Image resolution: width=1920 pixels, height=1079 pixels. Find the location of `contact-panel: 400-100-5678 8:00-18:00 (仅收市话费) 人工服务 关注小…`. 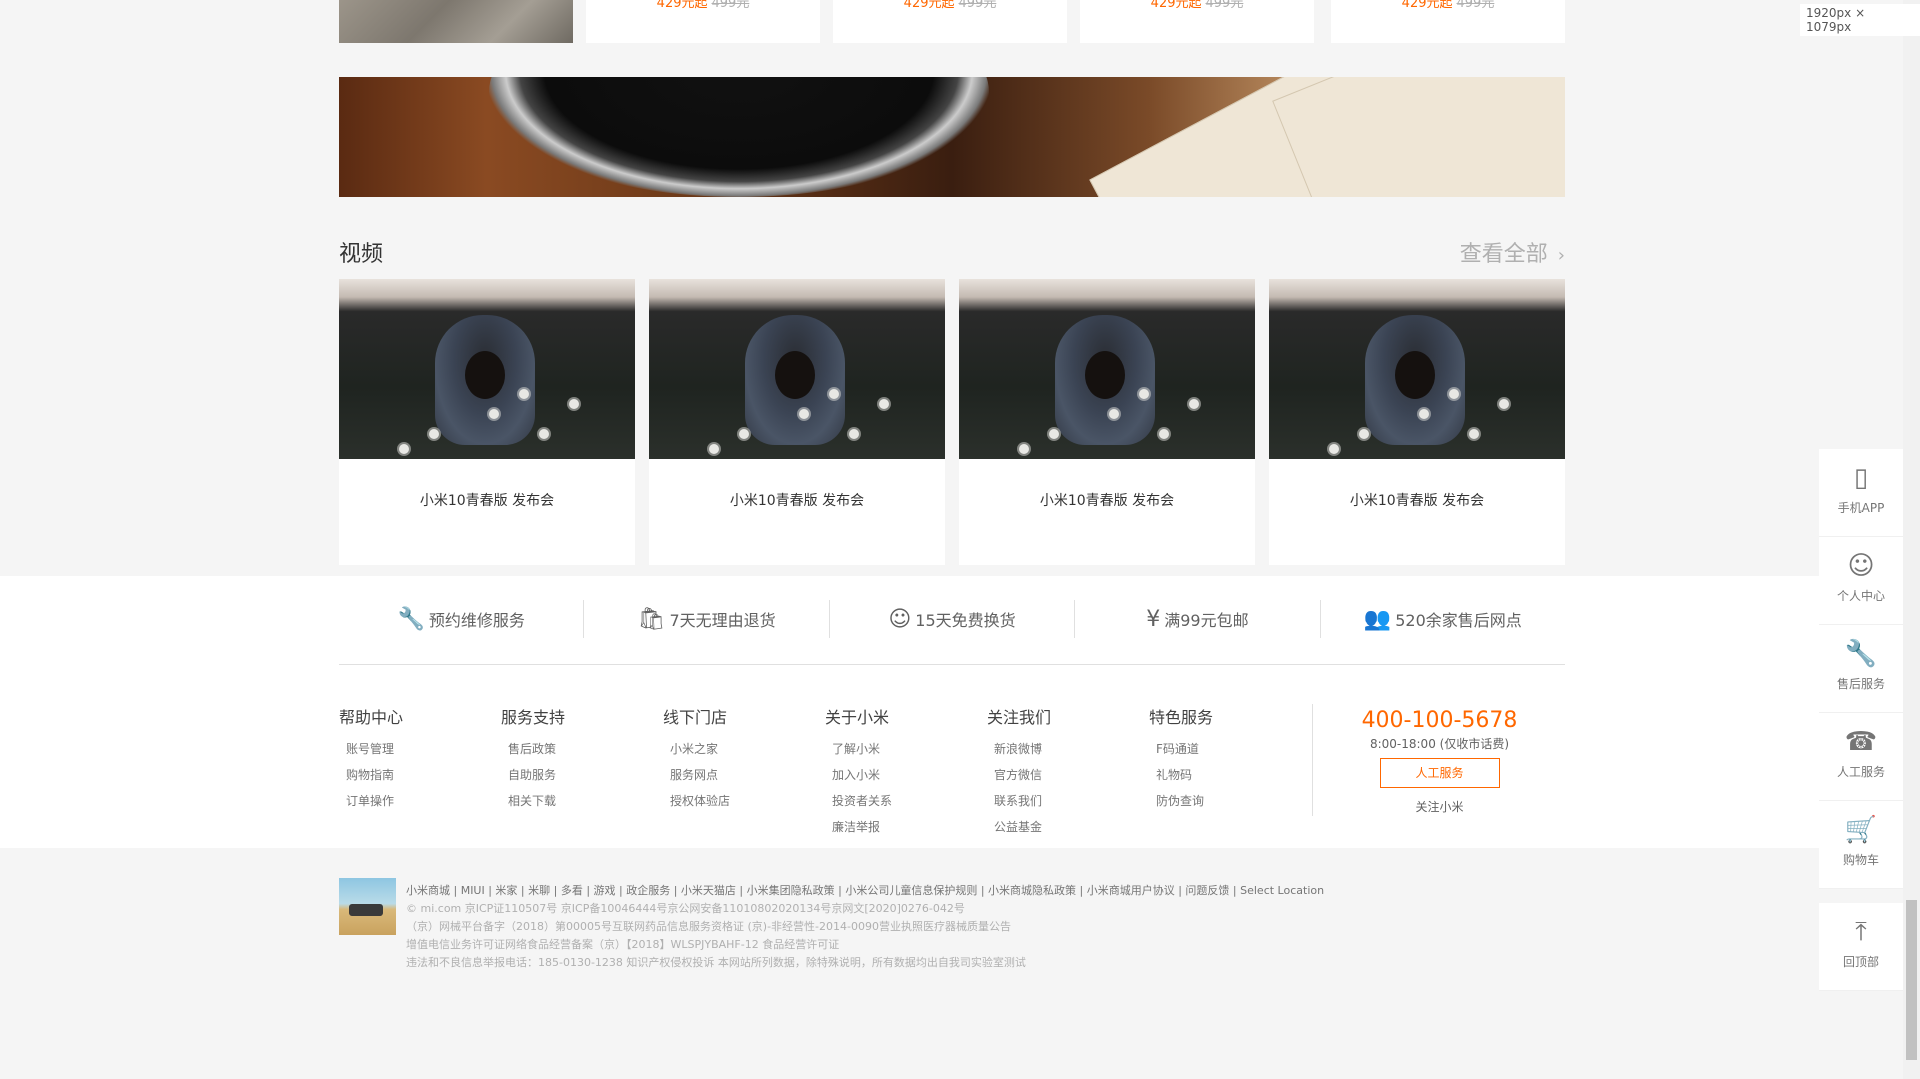

contact-panel: 400-100-5678 8:00-18:00 (仅收市话费) 人工服务 关注小… is located at coordinates (1439, 760).